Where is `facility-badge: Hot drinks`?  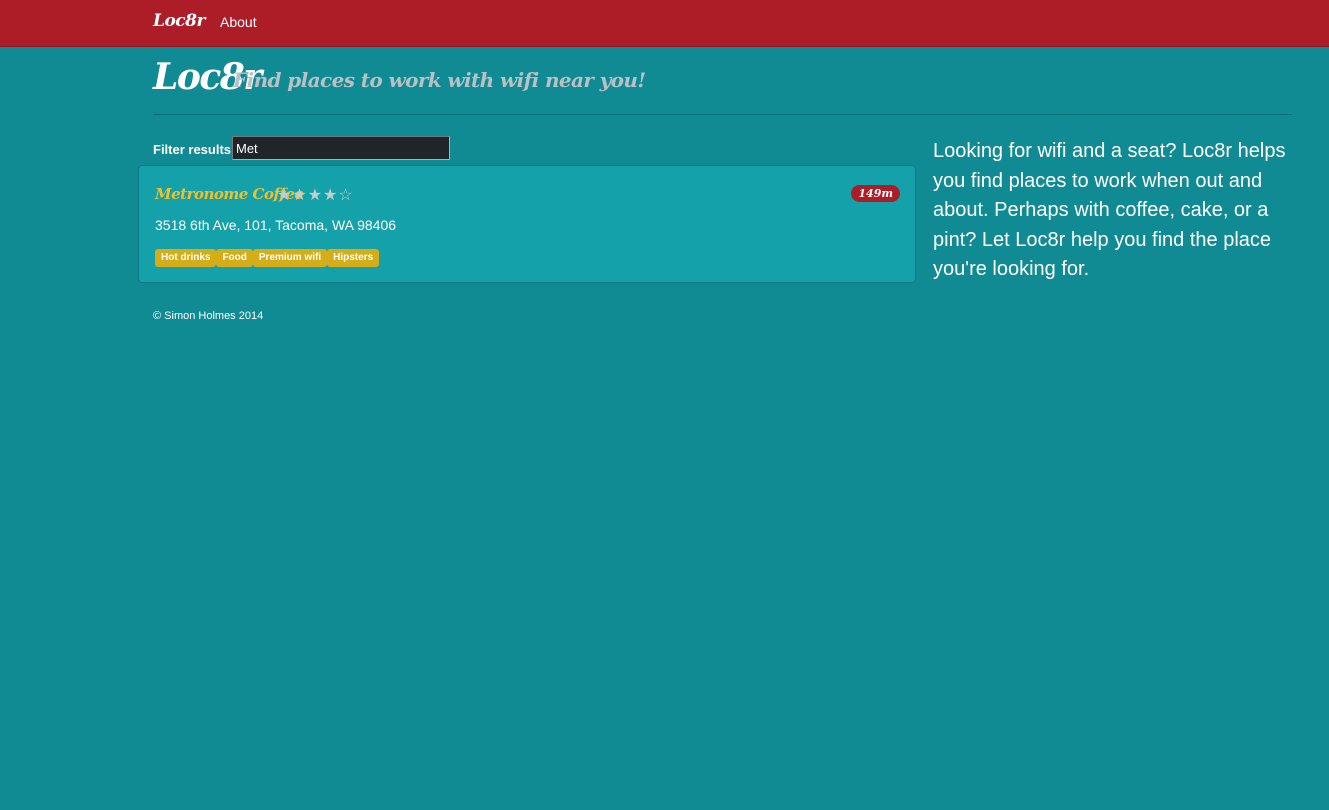 facility-badge: Hot drinks is located at coordinates (186, 258).